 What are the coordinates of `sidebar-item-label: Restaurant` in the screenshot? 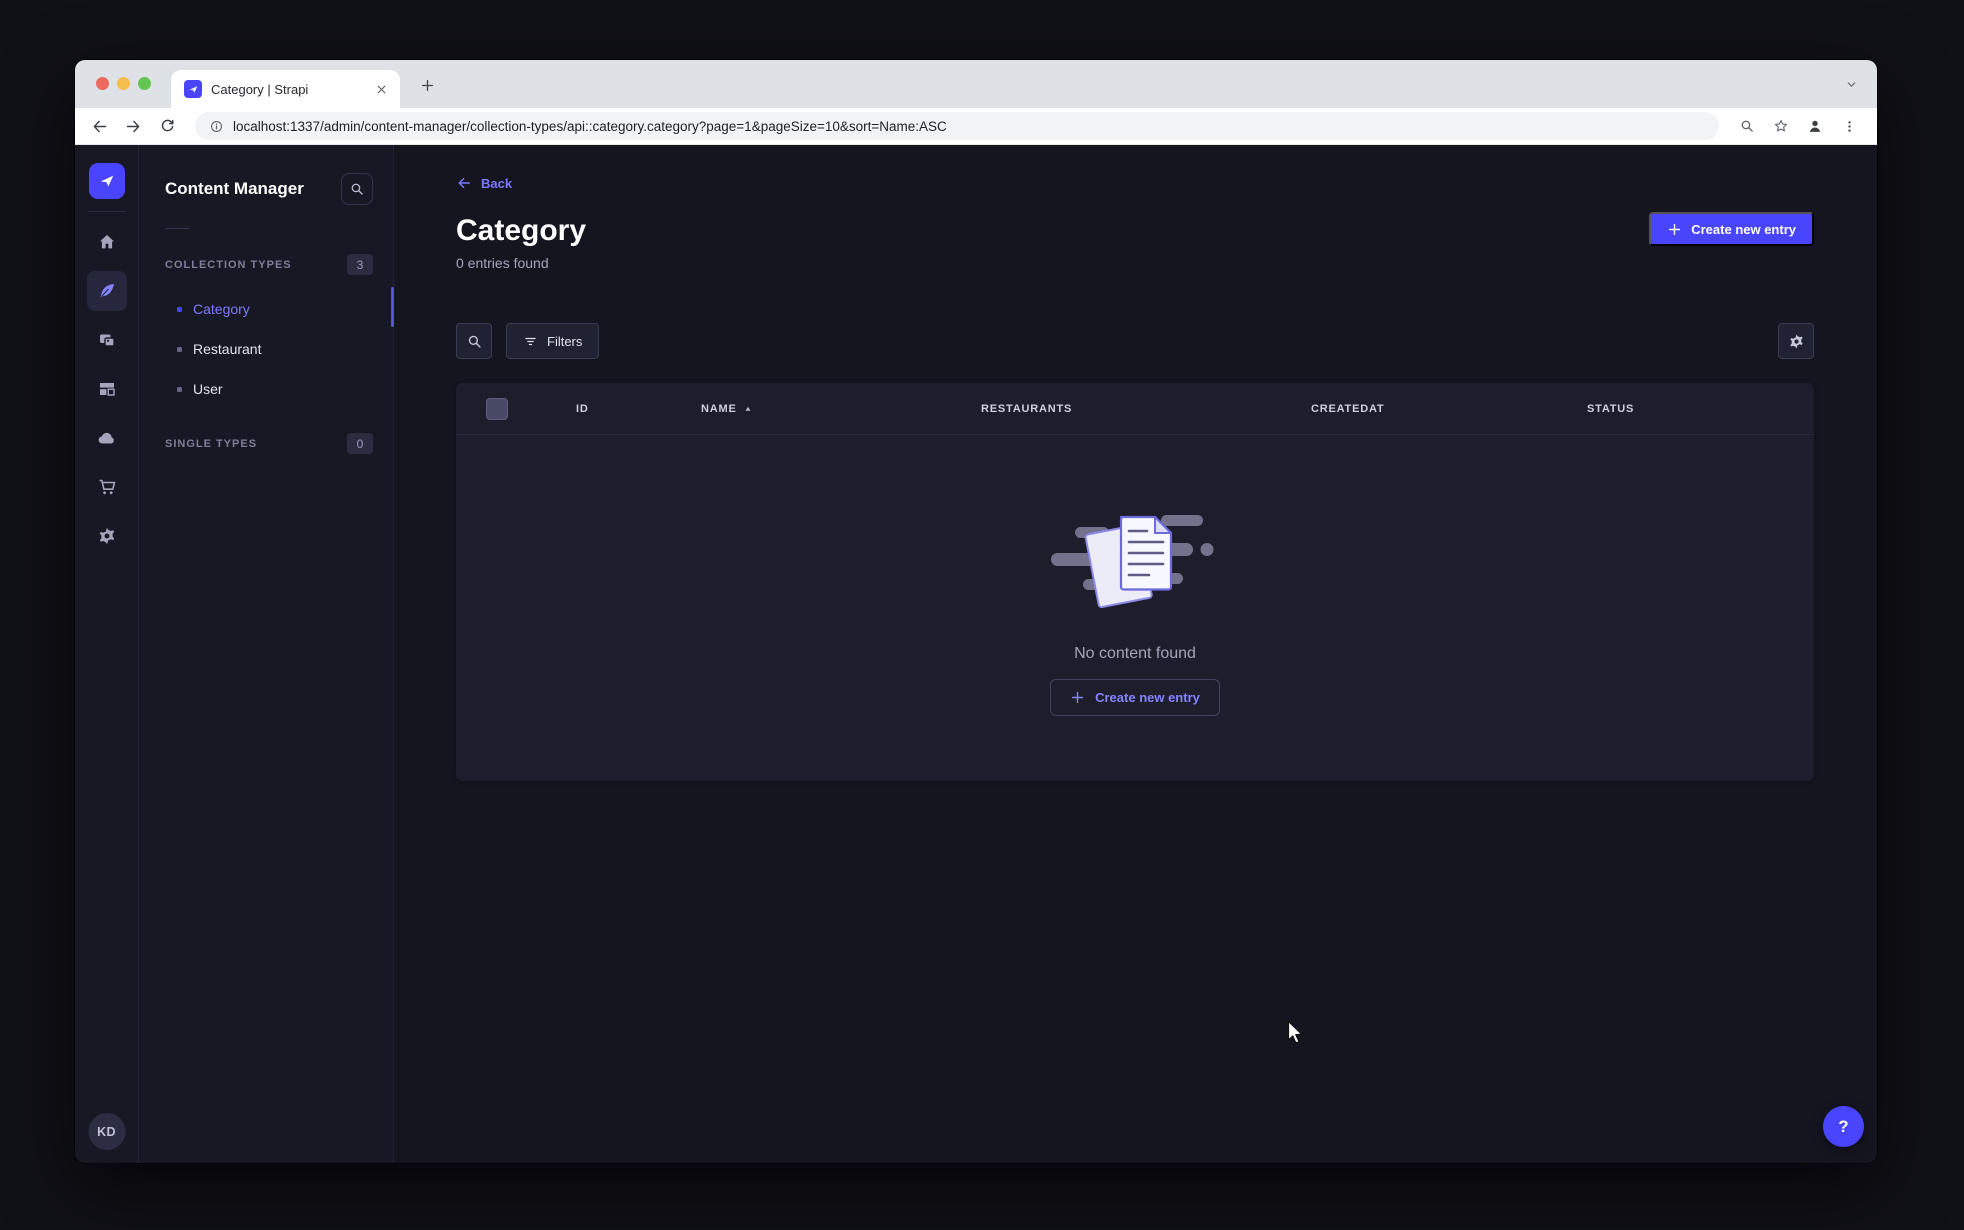 It's located at (227, 349).